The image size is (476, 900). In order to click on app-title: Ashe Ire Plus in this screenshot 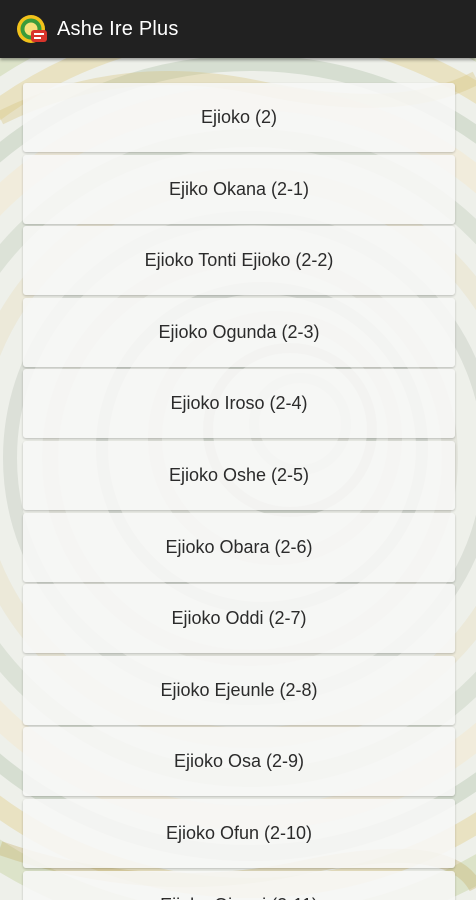, I will do `click(118, 28)`.